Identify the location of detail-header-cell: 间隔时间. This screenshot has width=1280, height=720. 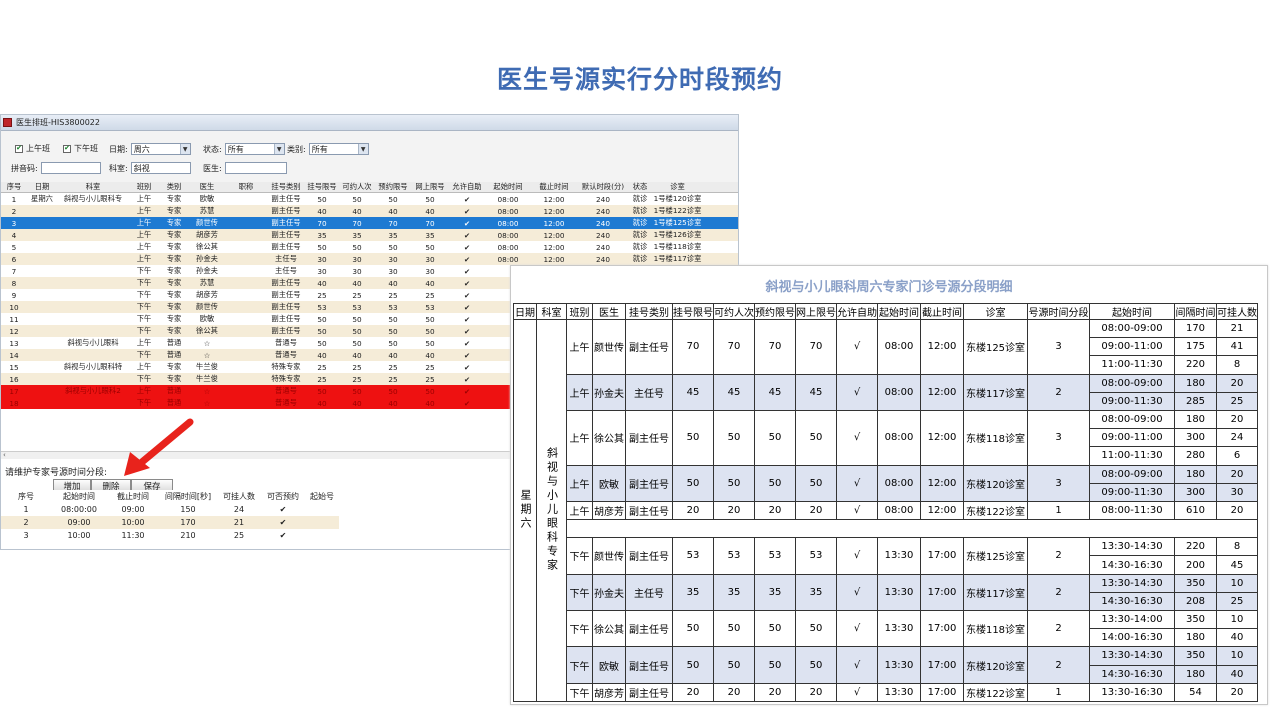
(1195, 311).